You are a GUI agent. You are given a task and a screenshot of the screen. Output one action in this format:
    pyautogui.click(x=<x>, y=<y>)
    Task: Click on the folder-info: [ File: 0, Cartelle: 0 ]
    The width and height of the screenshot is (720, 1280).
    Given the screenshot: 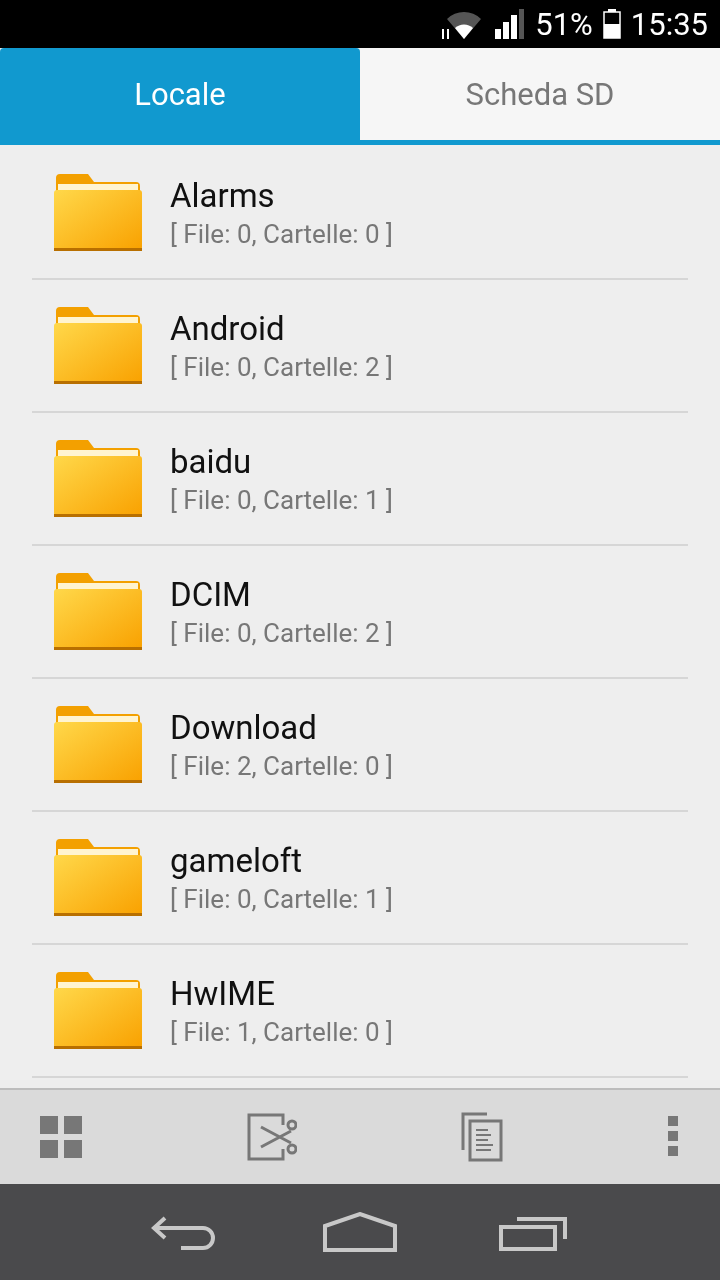 What is the action you would take?
    pyautogui.click(x=281, y=234)
    